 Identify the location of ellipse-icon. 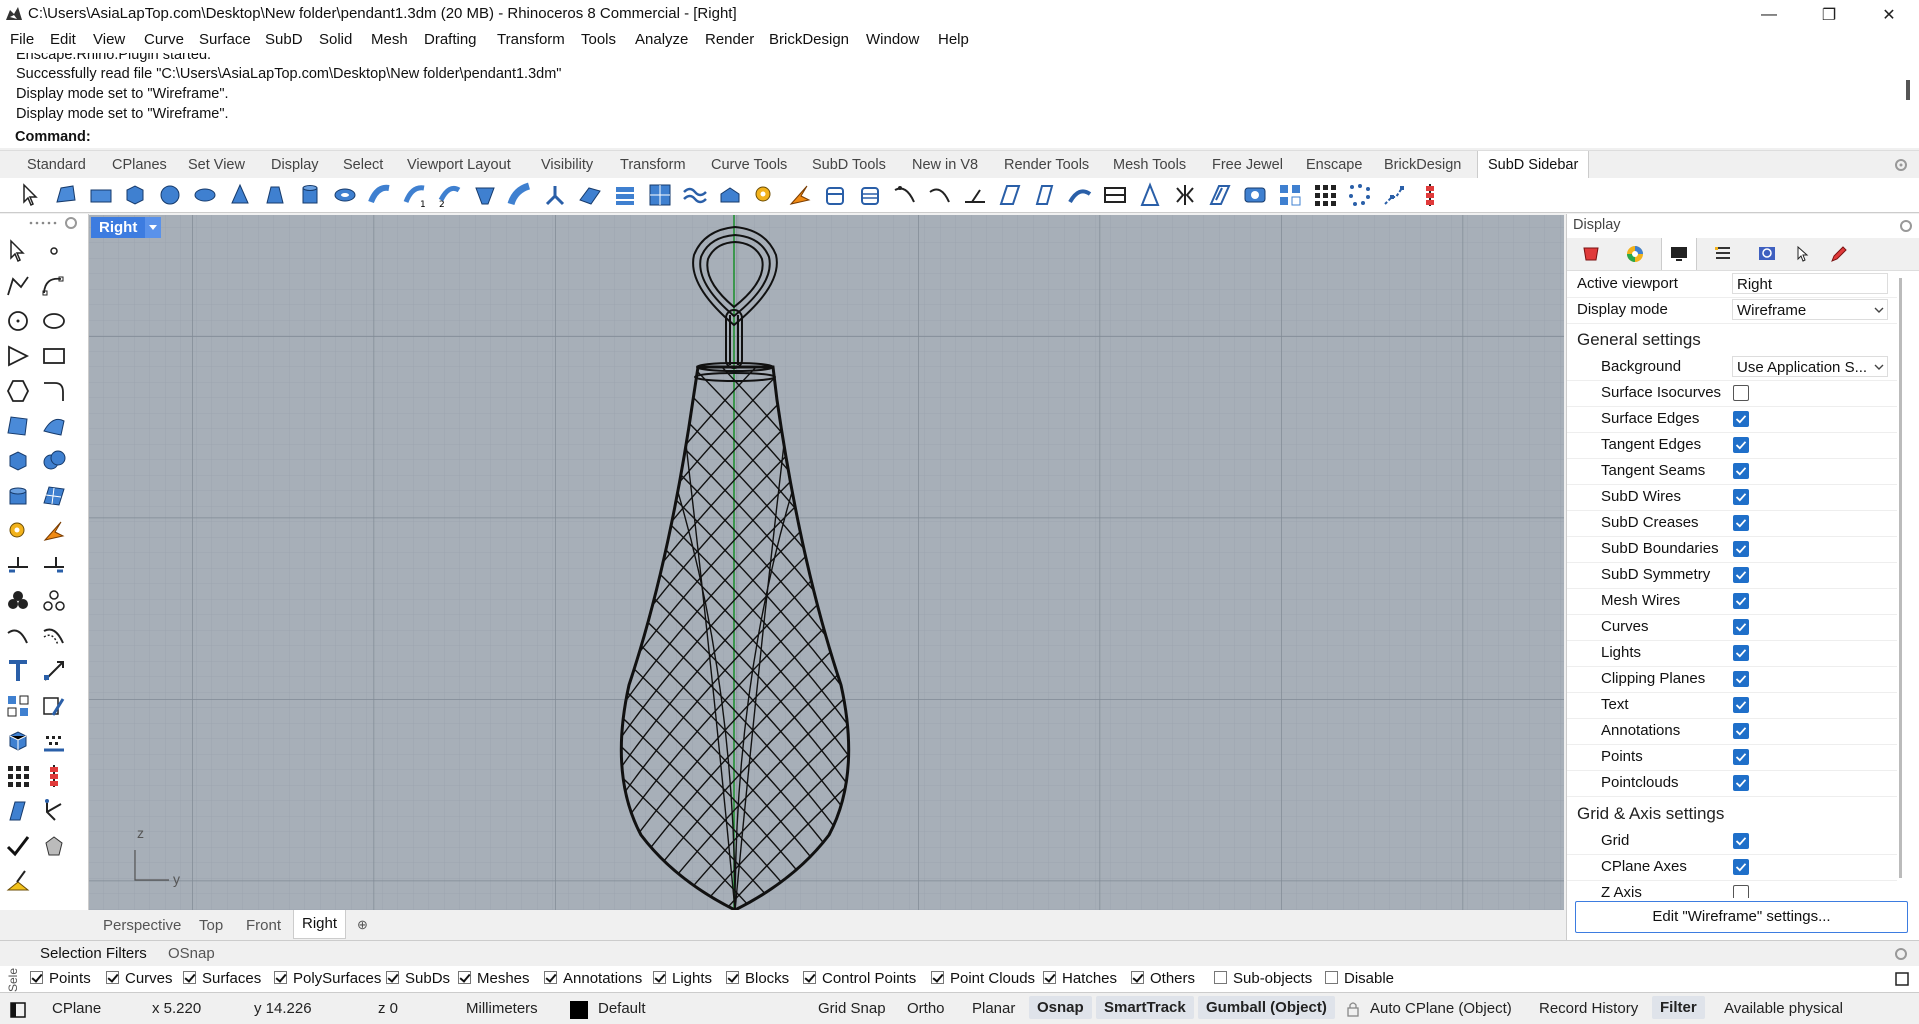
(54, 321).